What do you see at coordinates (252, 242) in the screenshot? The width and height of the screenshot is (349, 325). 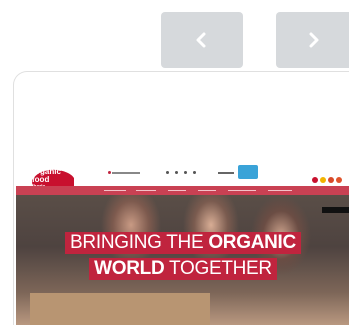 I see `headline-line1-bold: ORGANIC` at bounding box center [252, 242].